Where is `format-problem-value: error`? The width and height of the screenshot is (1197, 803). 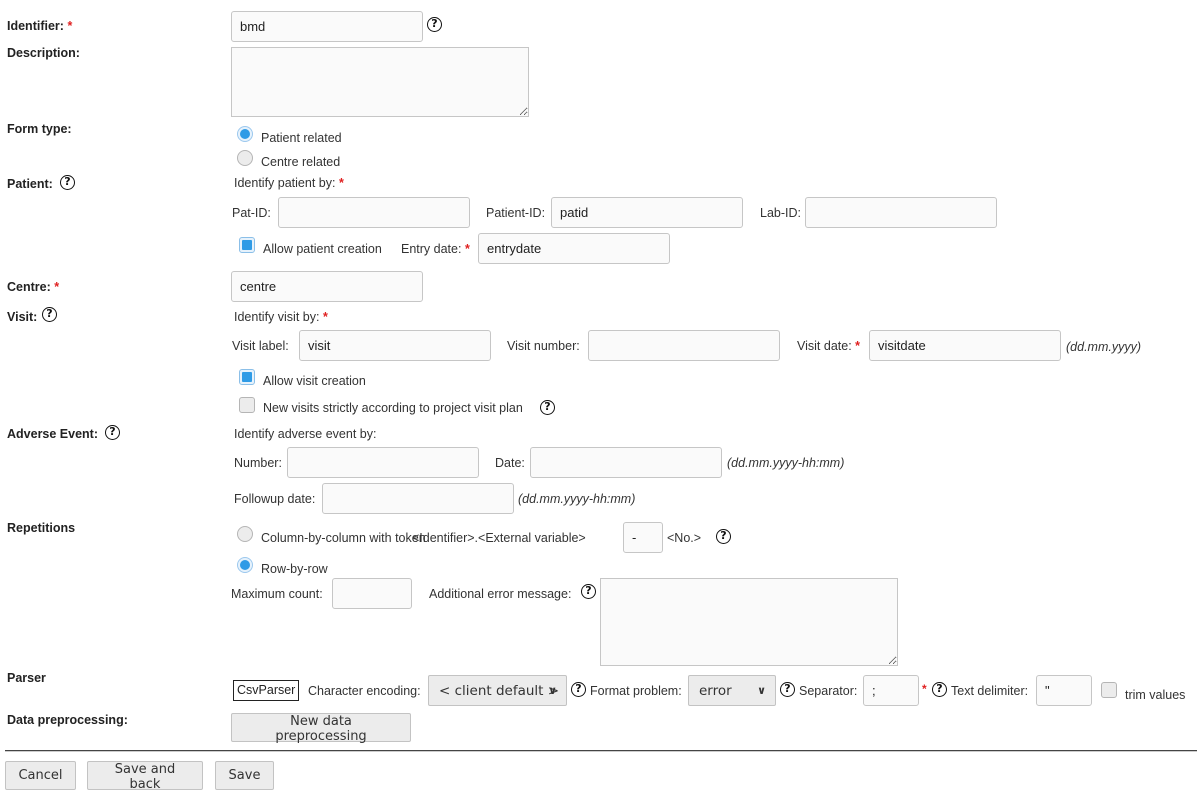 format-problem-value: error is located at coordinates (715, 690).